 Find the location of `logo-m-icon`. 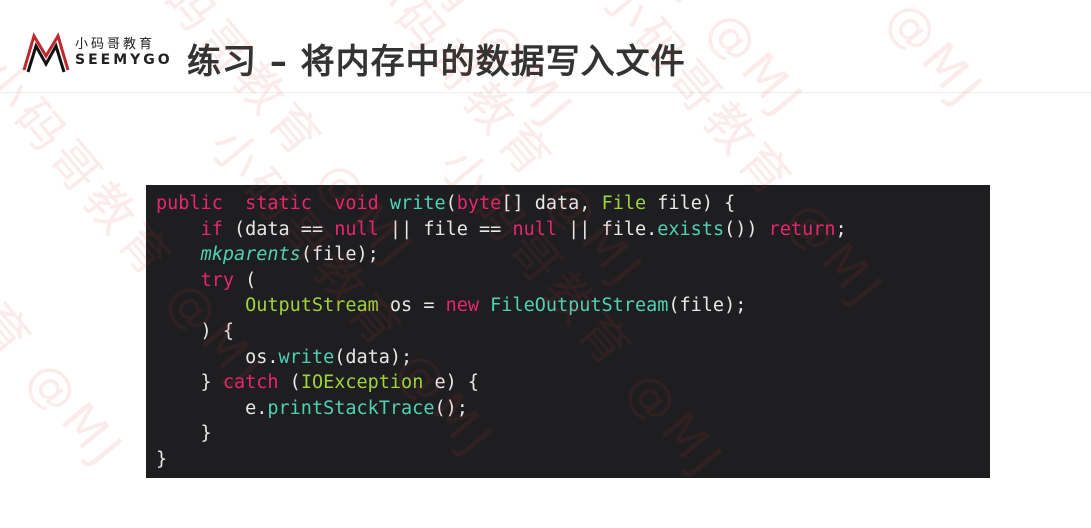

logo-m-icon is located at coordinates (46, 52).